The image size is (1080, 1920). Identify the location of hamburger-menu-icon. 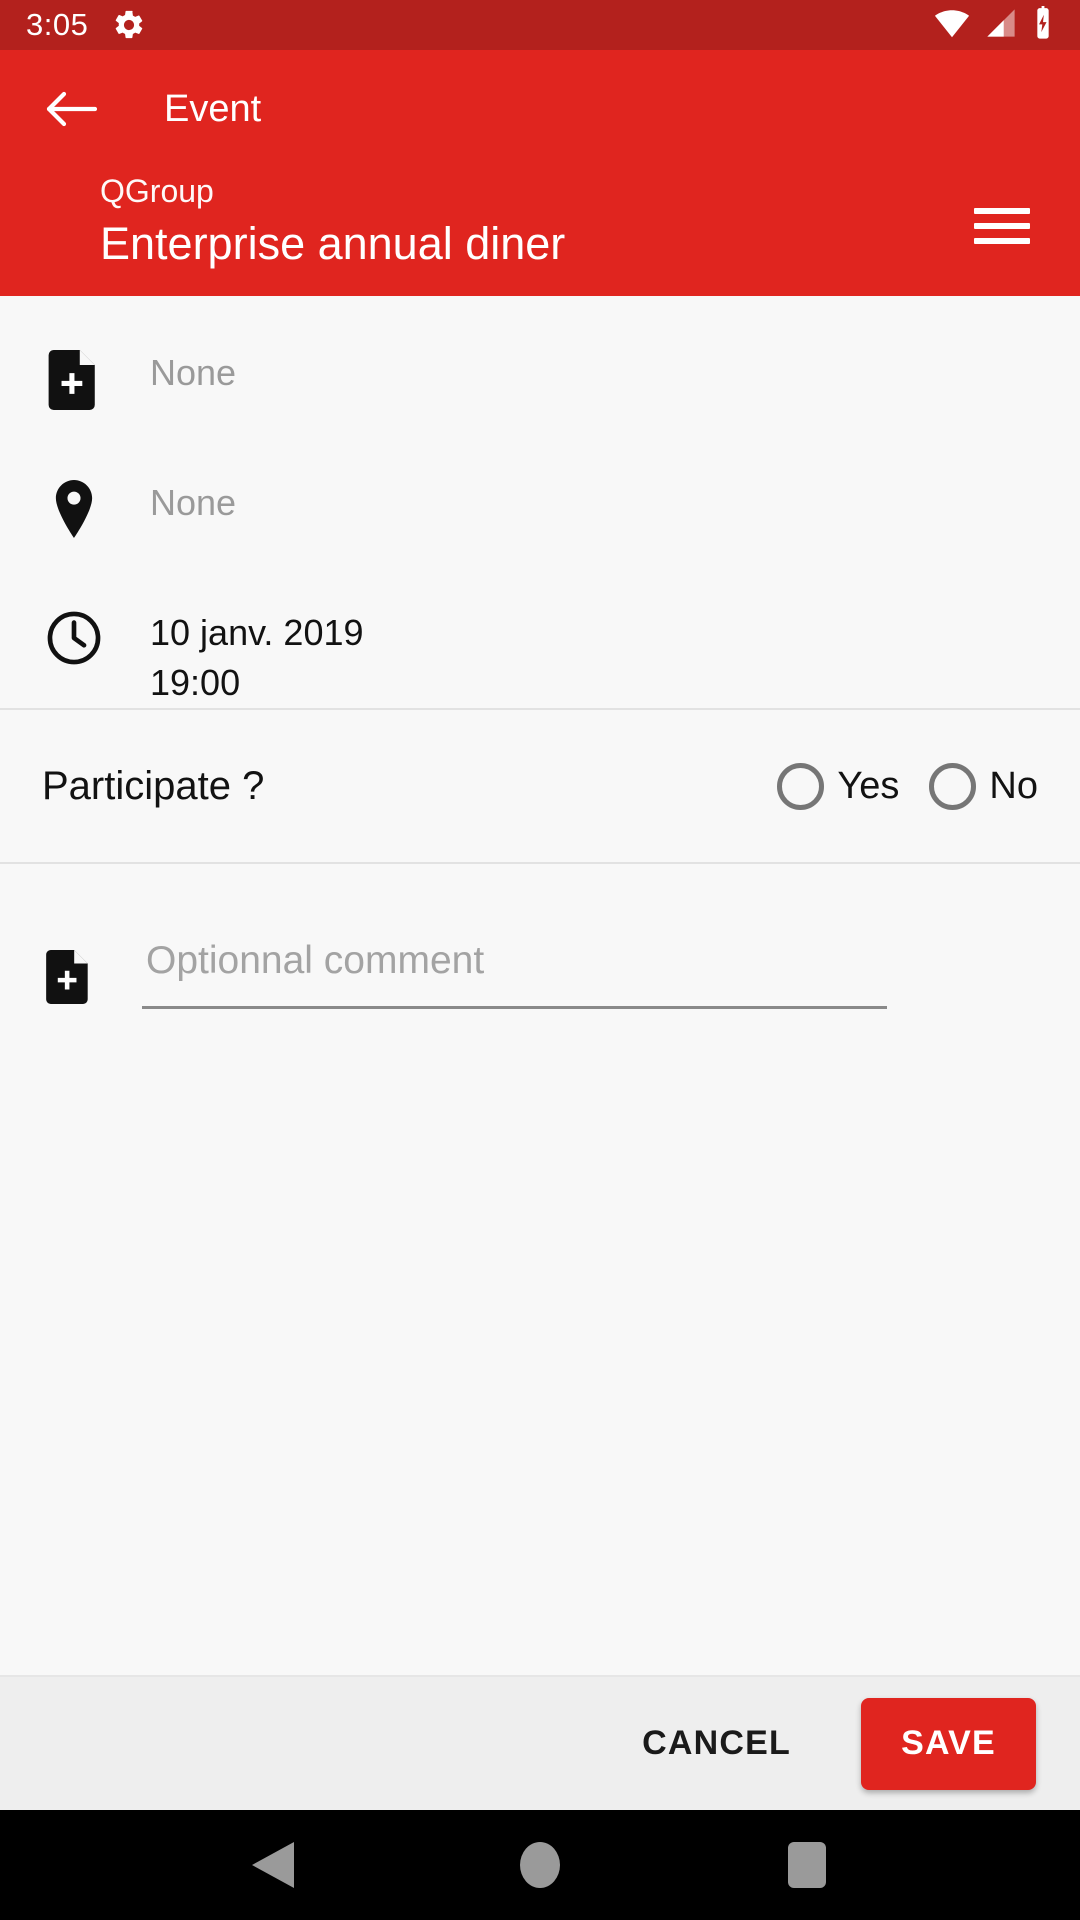
(1004, 226).